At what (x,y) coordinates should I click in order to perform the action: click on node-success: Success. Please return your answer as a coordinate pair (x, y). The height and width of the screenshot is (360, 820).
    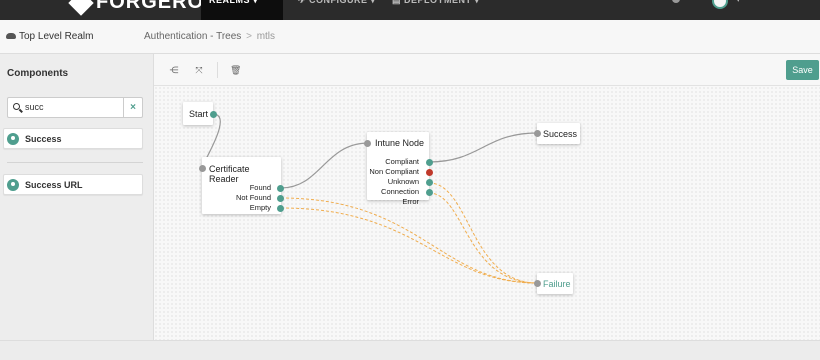
    Looking at the image, I should click on (557, 133).